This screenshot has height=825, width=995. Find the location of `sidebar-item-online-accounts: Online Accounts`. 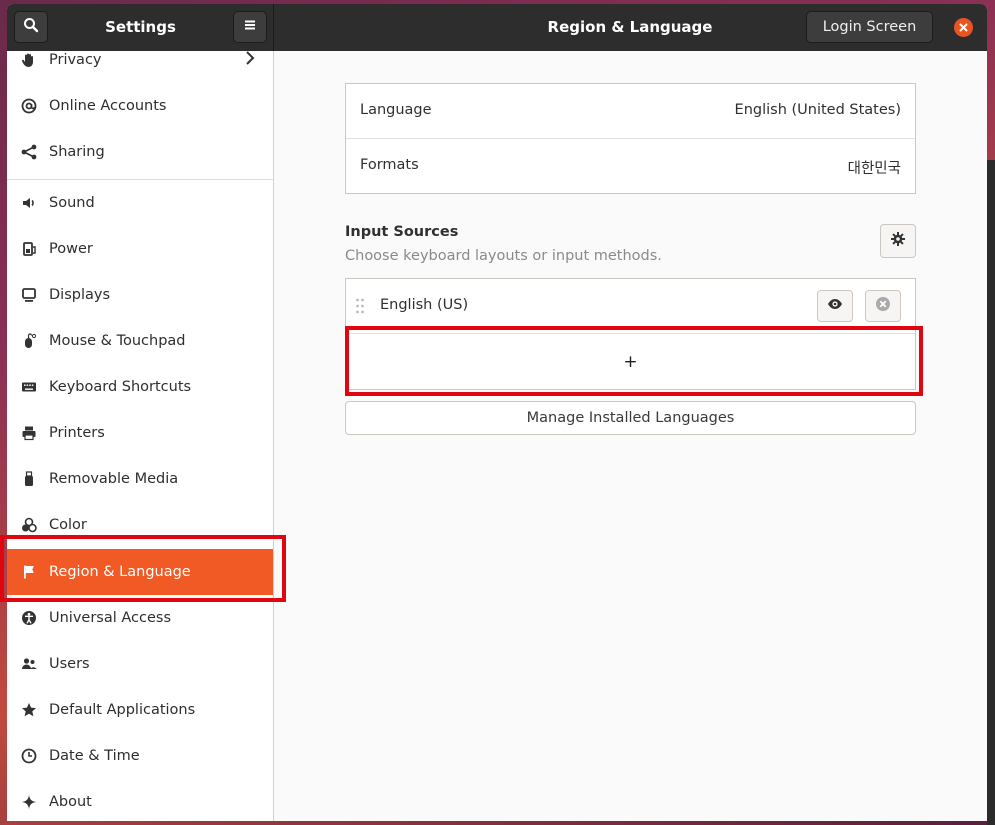

sidebar-item-online-accounts: Online Accounts is located at coordinates (140, 106).